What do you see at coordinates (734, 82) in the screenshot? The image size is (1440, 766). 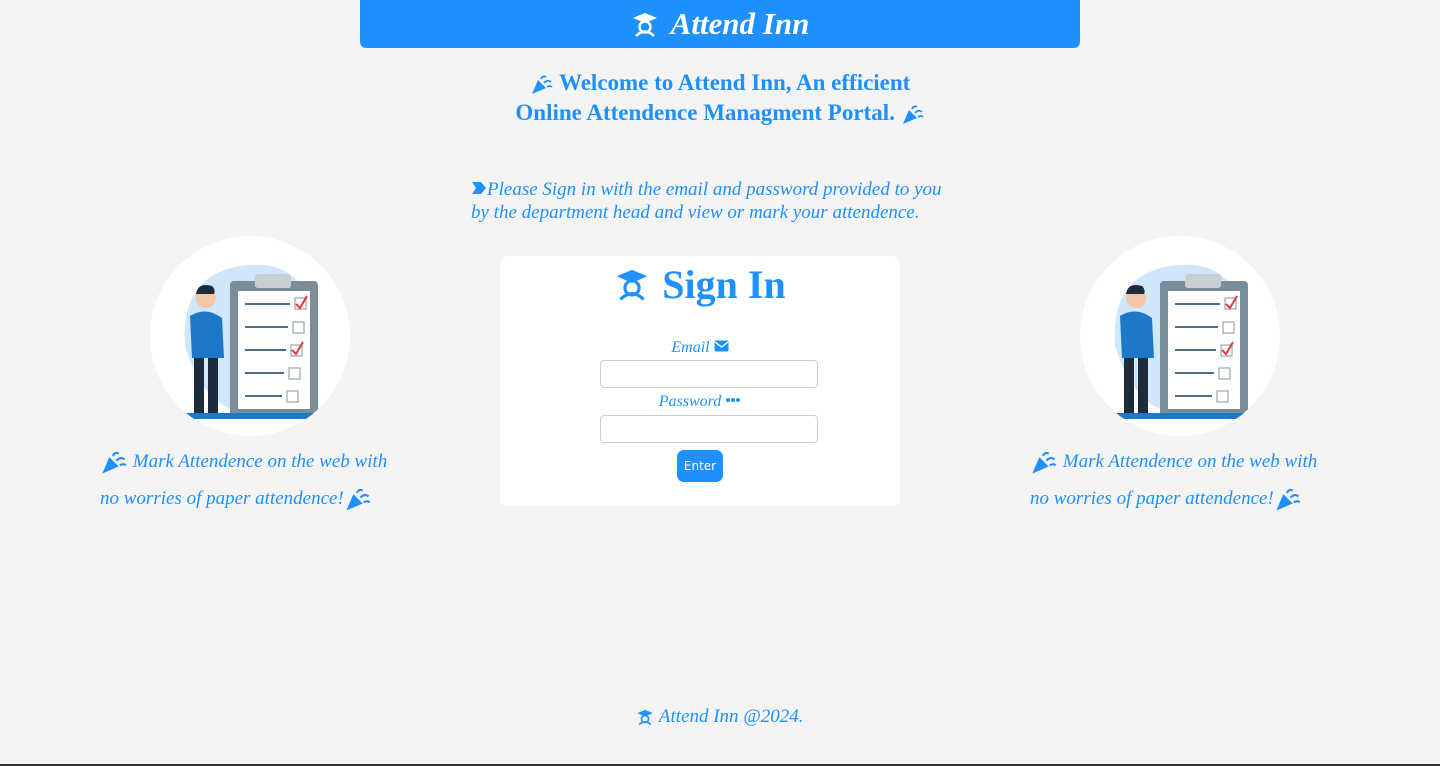 I see `welcome-line-1: Welcome to Attend Inn, An efficient` at bounding box center [734, 82].